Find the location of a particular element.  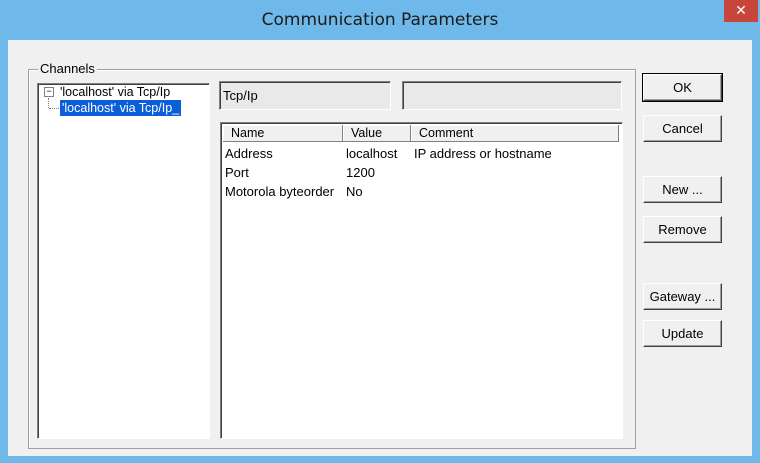

channel-name-field is located at coordinates (512, 95).